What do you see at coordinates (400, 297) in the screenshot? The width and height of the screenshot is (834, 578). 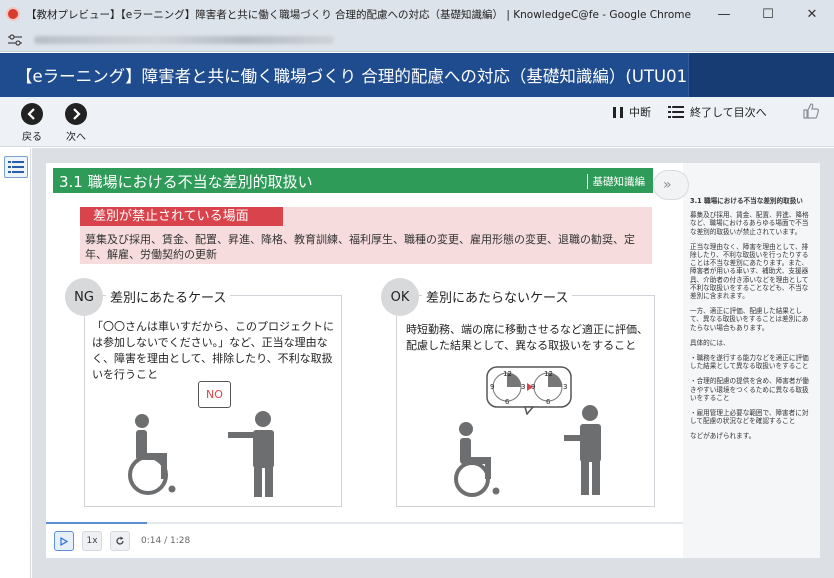 I see `ok-badge: OK` at bounding box center [400, 297].